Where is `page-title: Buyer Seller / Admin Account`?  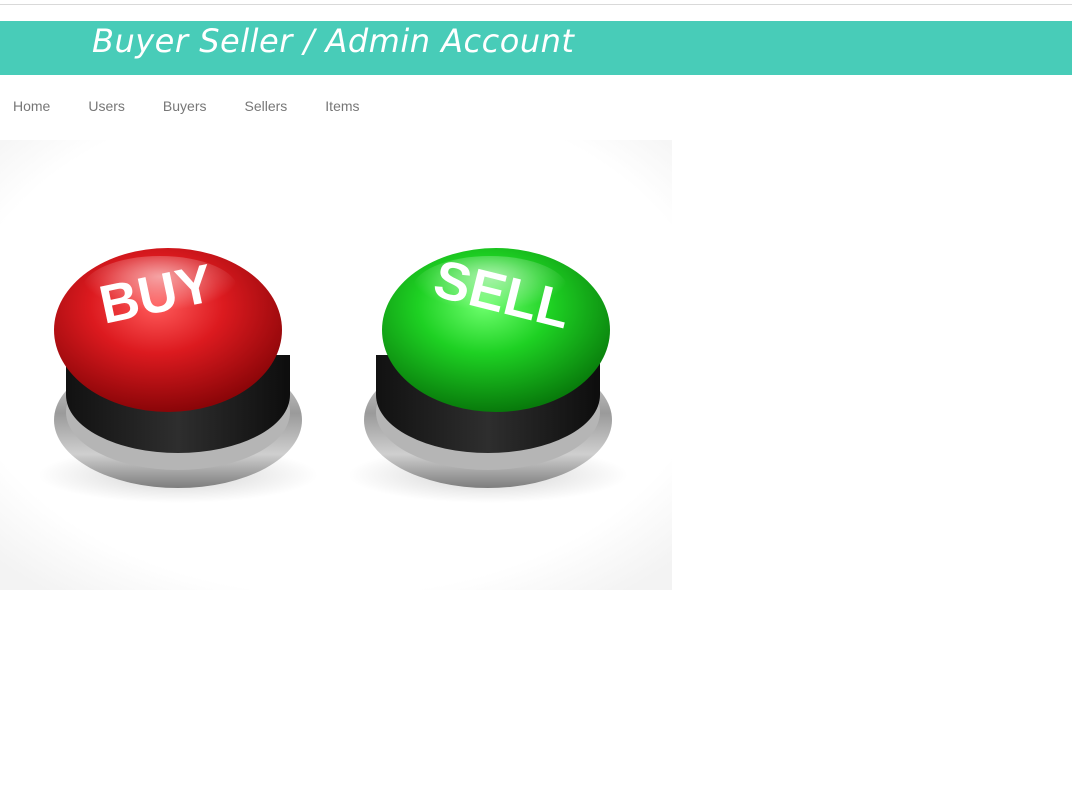
page-title: Buyer Seller / Admin Account is located at coordinates (333, 41).